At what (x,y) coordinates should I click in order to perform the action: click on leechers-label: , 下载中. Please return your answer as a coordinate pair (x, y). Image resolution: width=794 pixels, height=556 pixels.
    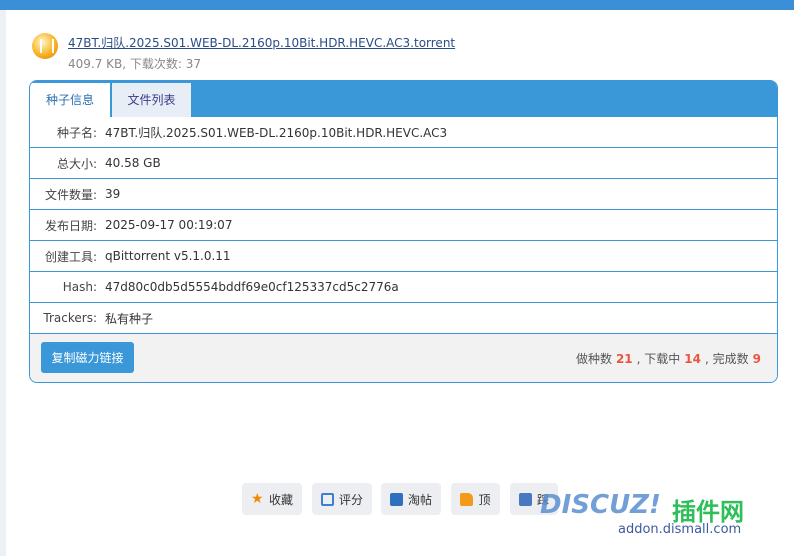
    Looking at the image, I should click on (658, 359).